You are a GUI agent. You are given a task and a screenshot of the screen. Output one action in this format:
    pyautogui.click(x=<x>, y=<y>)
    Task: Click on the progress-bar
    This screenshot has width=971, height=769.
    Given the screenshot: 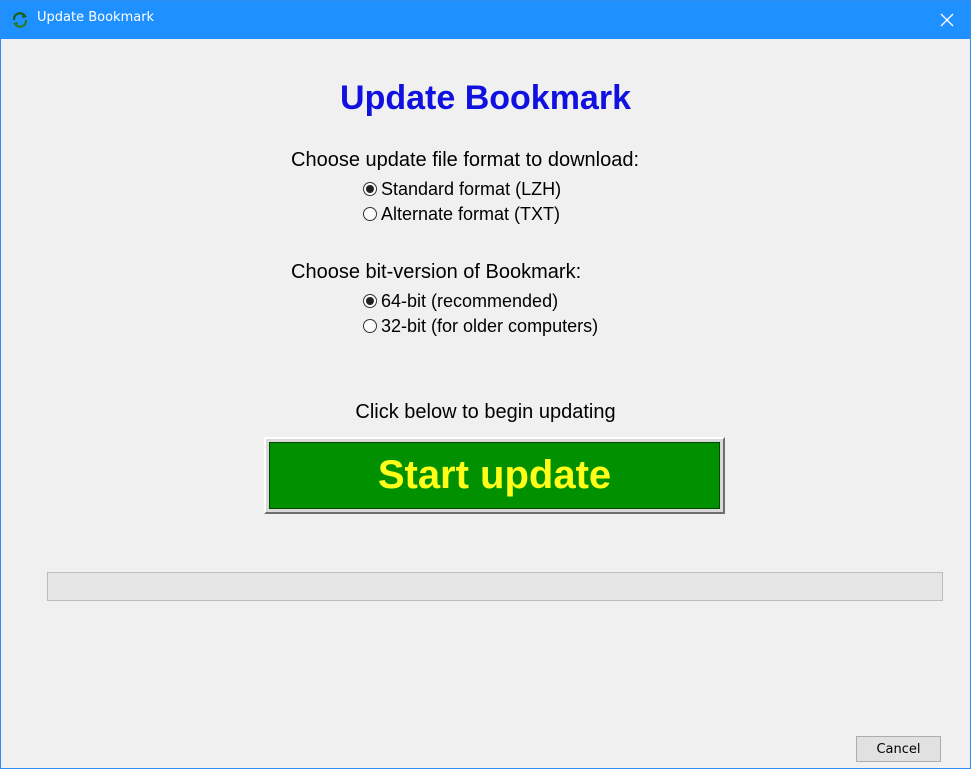 What is the action you would take?
    pyautogui.click(x=495, y=586)
    